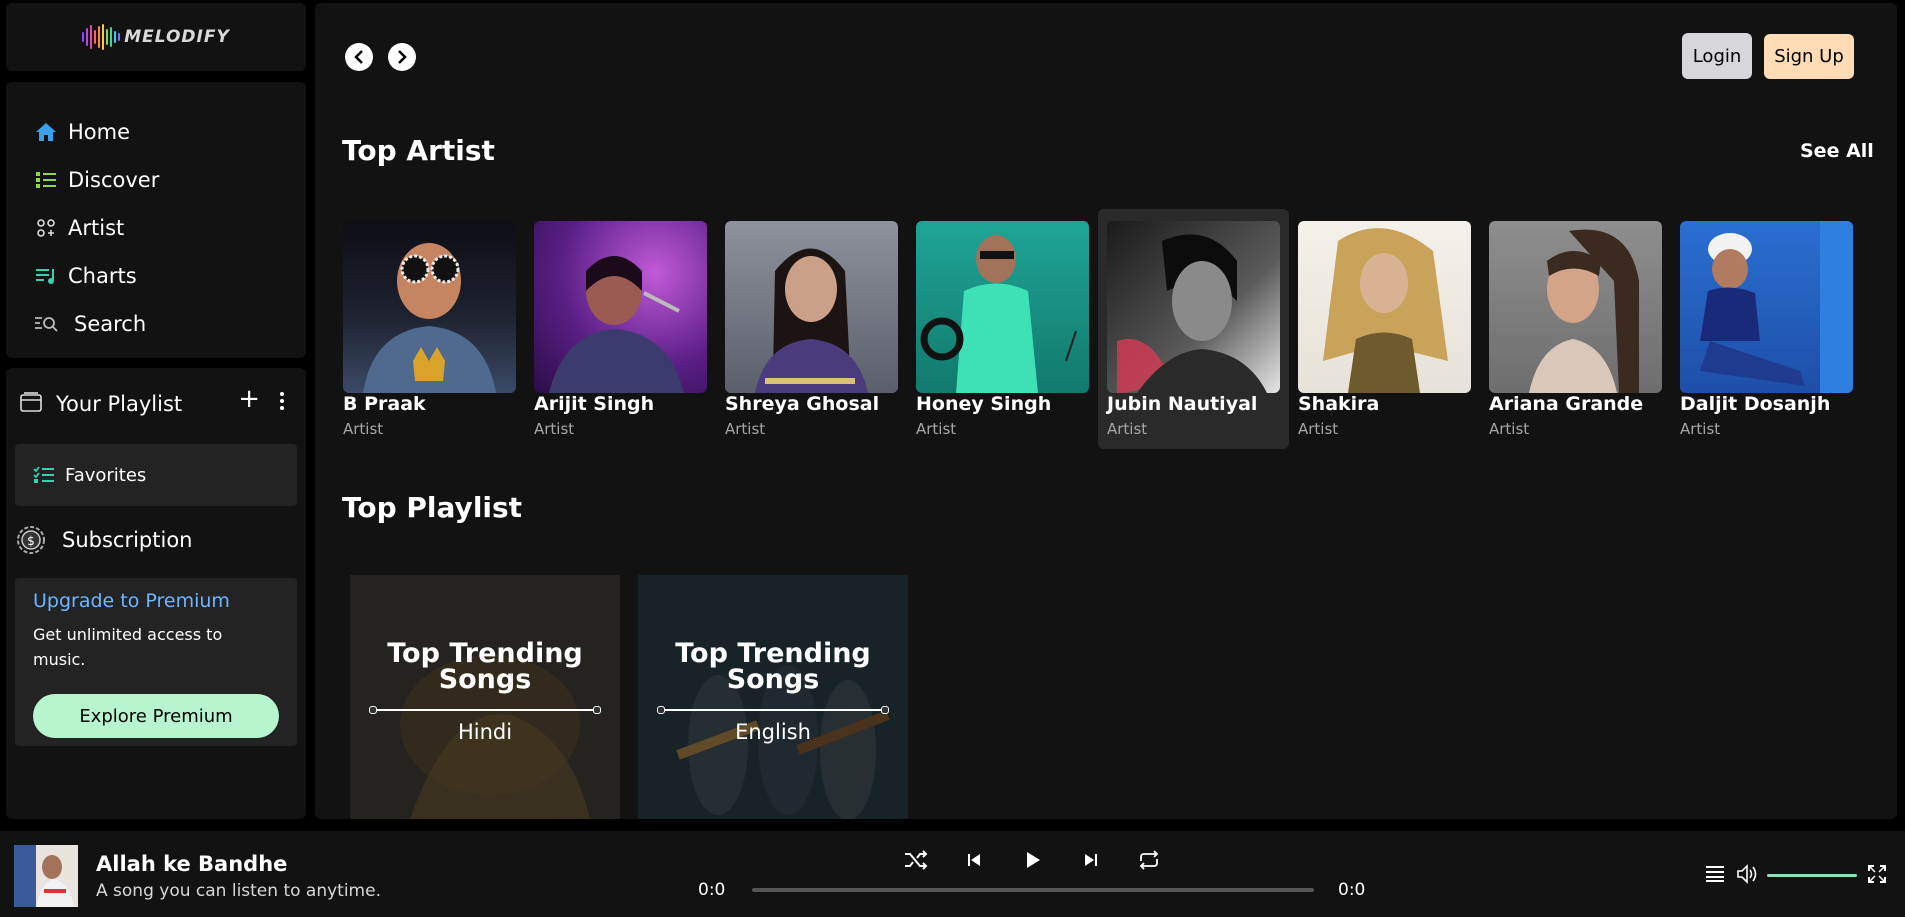  What do you see at coordinates (1182, 404) in the screenshot?
I see `artist-name: Jubin Nautiyal` at bounding box center [1182, 404].